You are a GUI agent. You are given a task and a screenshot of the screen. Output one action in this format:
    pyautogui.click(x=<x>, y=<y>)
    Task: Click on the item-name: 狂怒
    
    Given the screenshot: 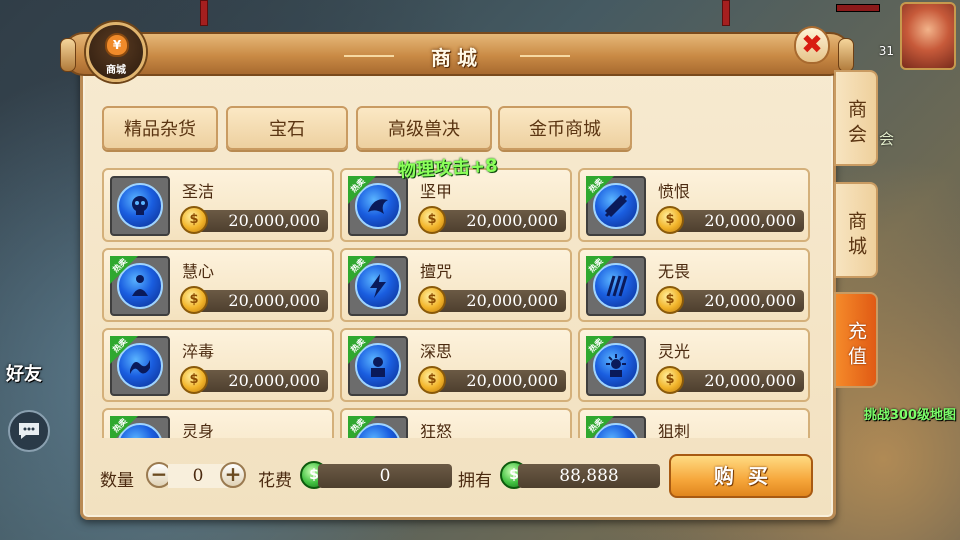 What is the action you would take?
    pyautogui.click(x=436, y=430)
    